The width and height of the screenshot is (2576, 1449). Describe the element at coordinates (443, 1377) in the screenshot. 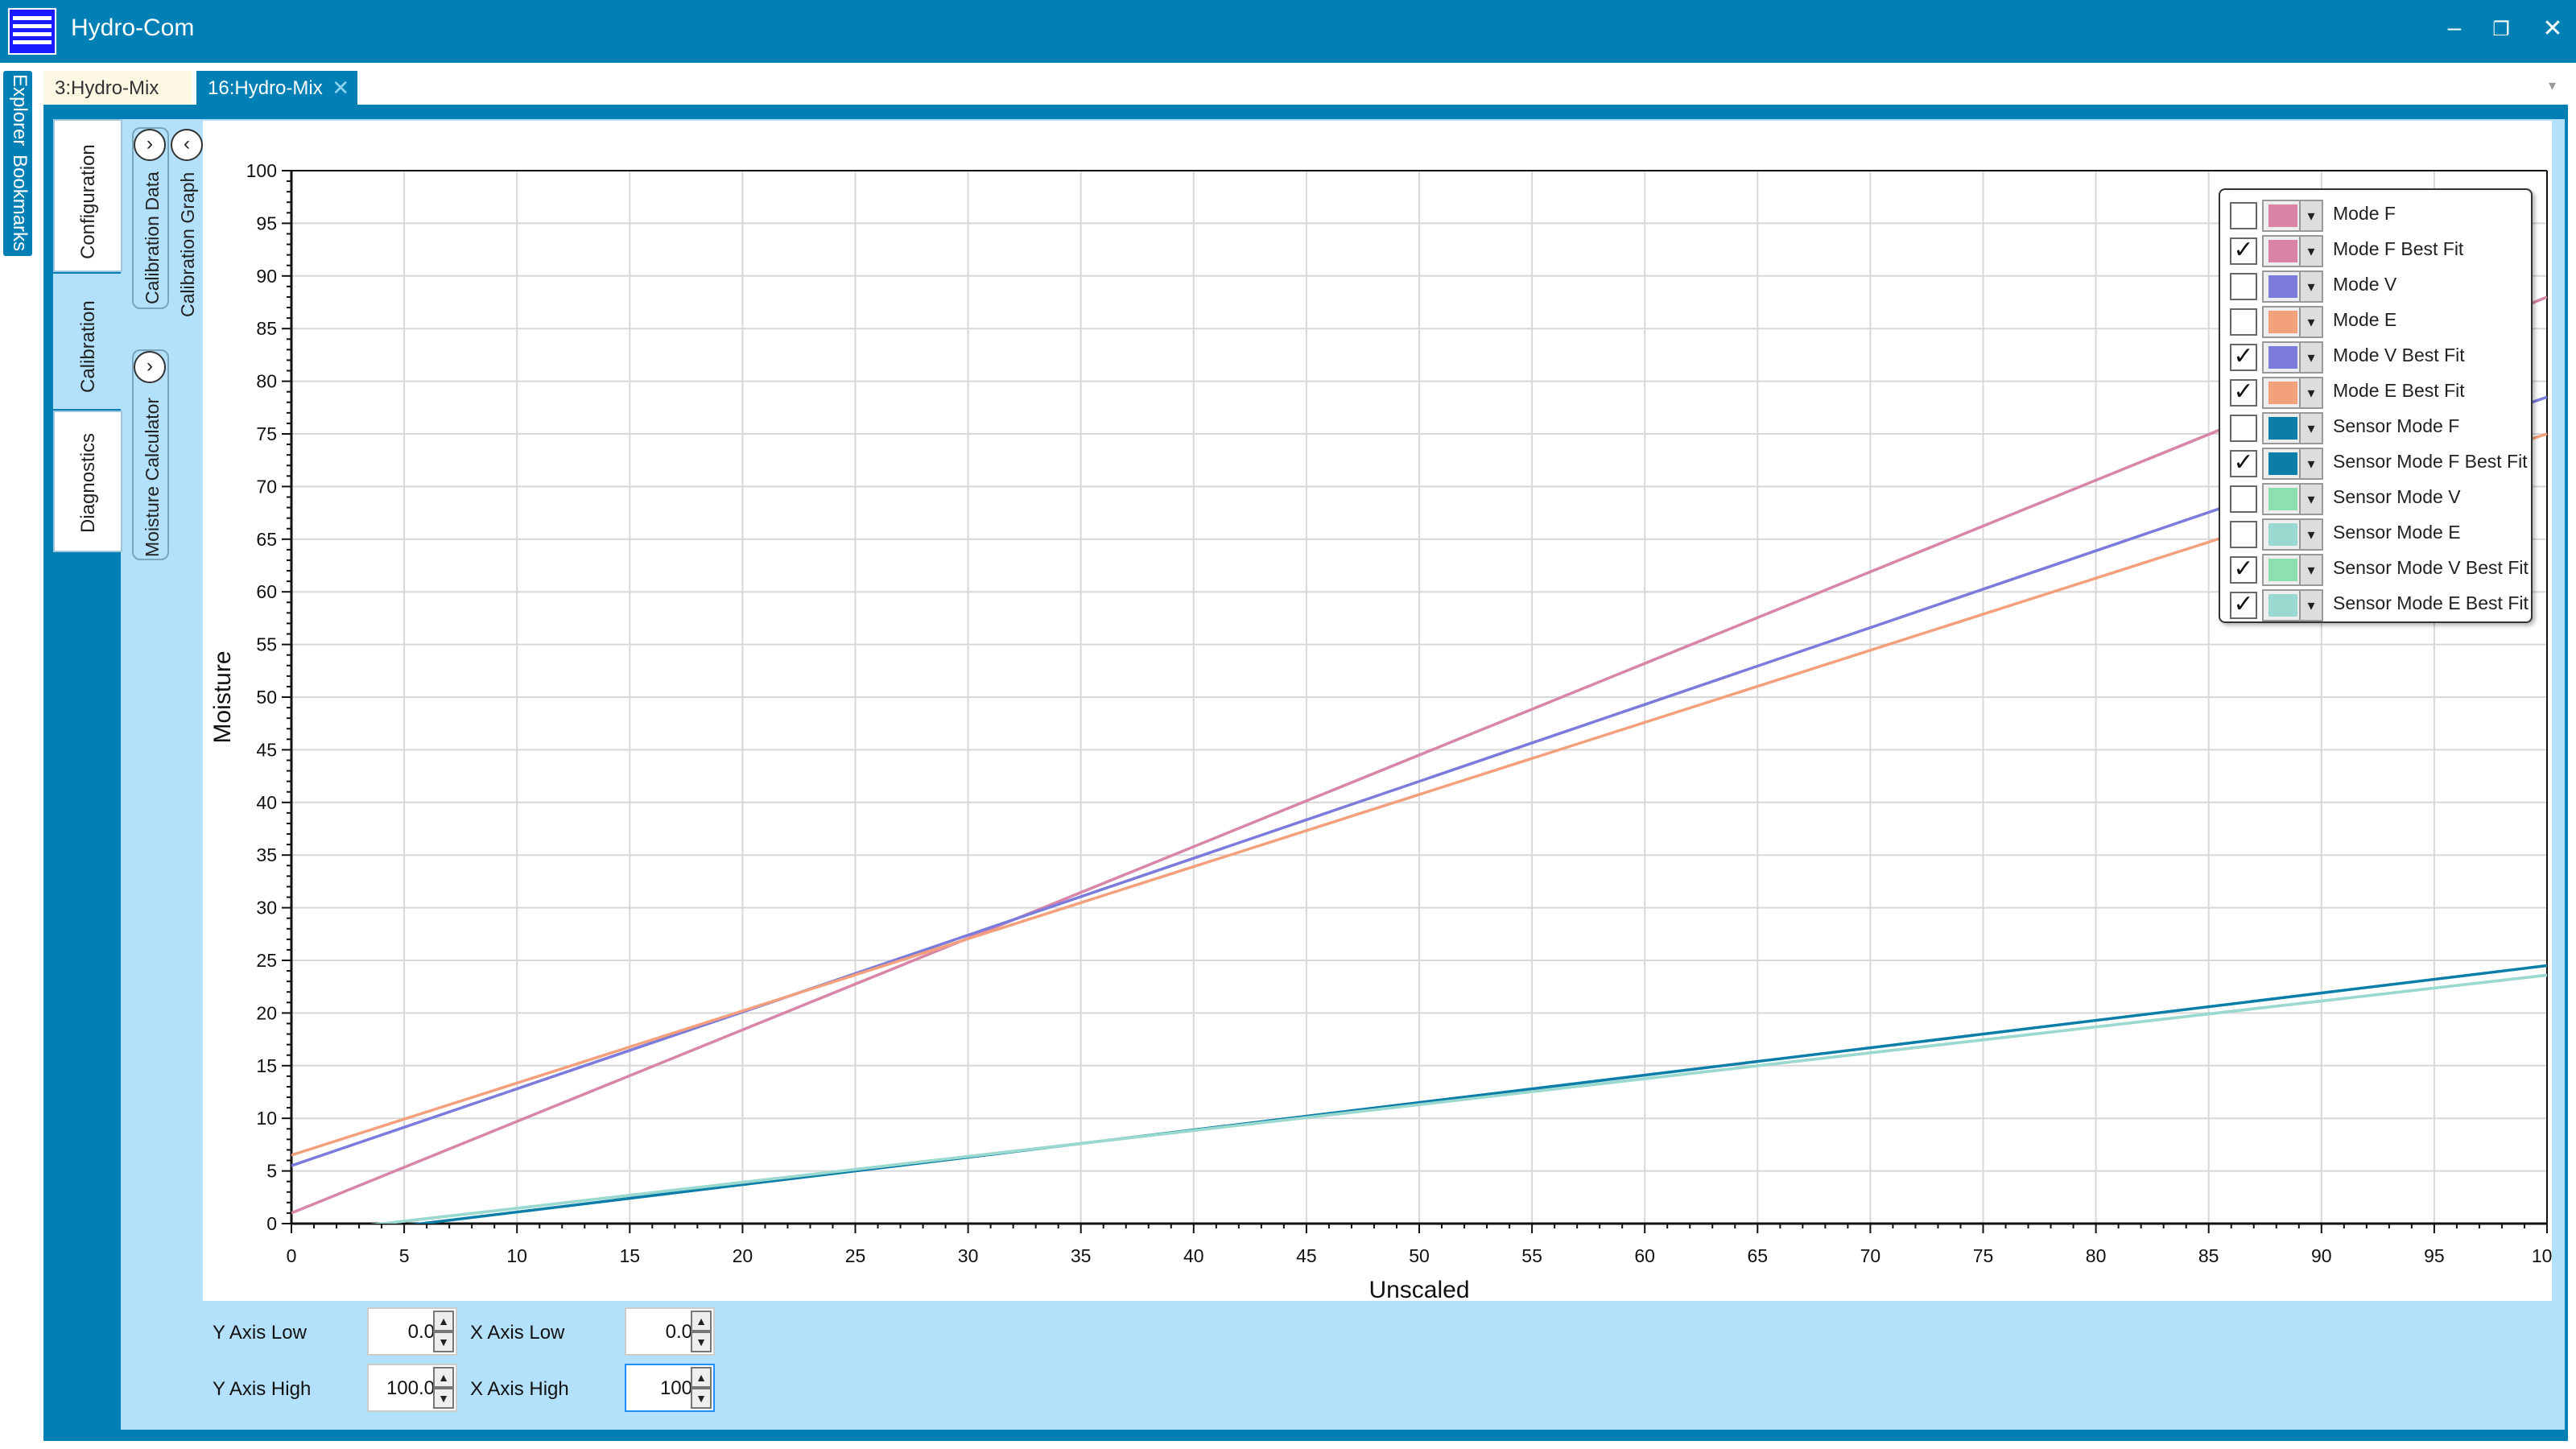

I see `y-axis-high-up-button: ▲` at that location.